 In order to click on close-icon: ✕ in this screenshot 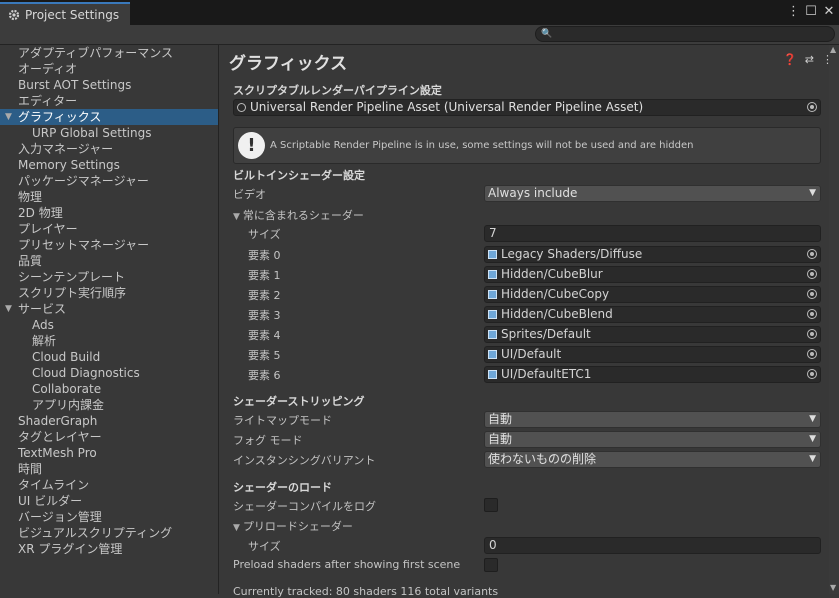, I will do `click(829, 12)`.